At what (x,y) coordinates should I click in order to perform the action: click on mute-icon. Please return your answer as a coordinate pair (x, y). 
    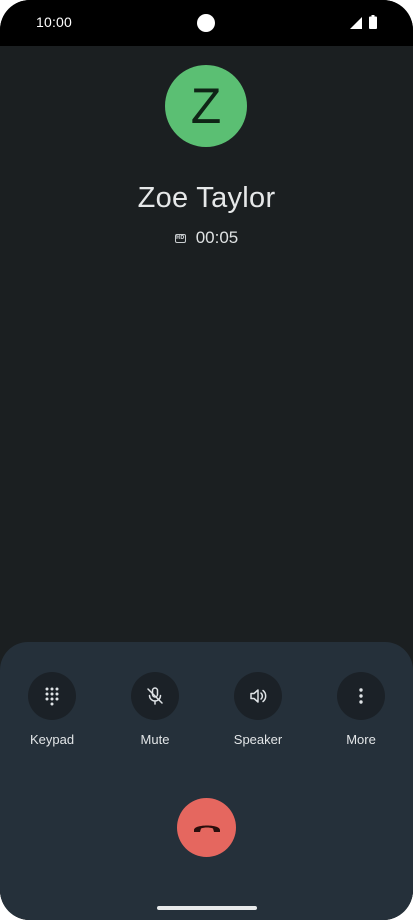
    Looking at the image, I should click on (155, 696).